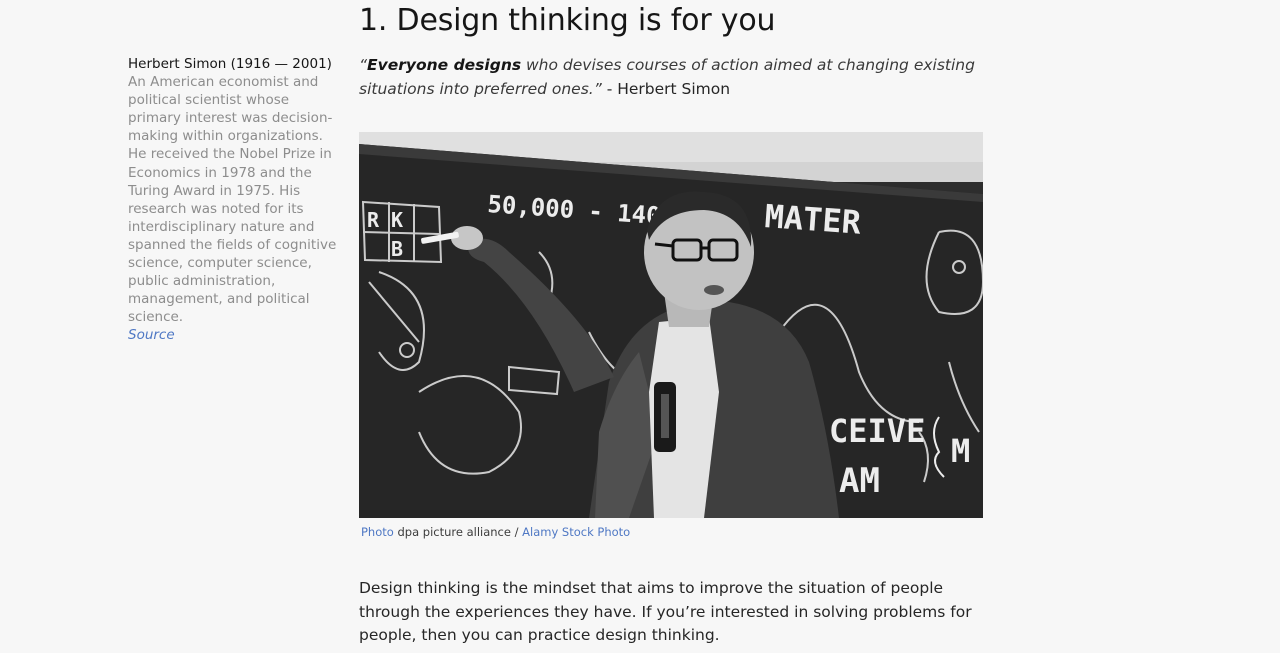  What do you see at coordinates (859, 481) in the screenshot?
I see `chalk-text-am: AM` at bounding box center [859, 481].